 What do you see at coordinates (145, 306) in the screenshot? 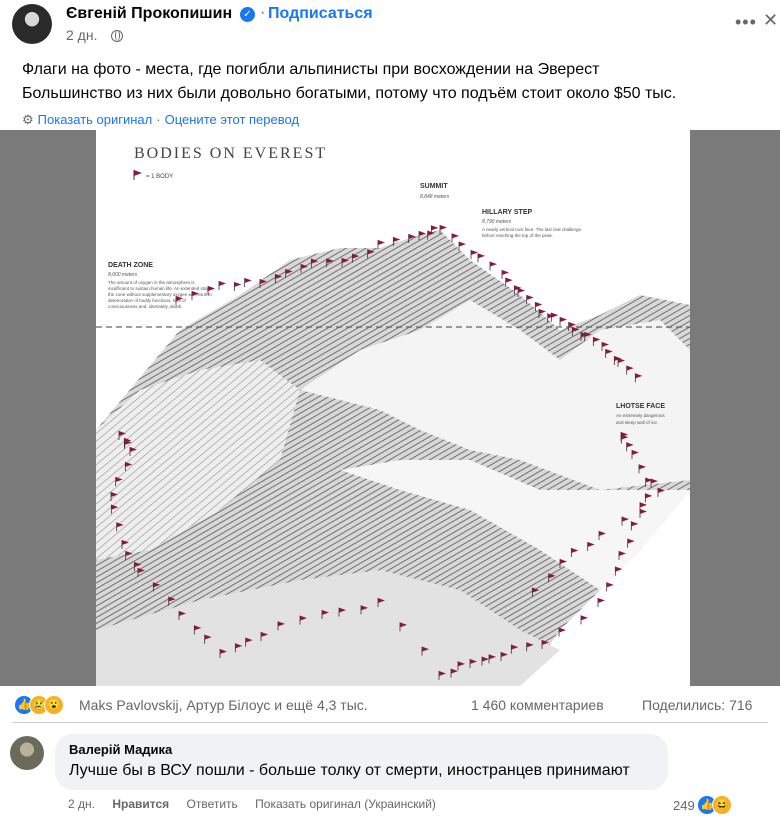
I see `svg-text:consciousness and, ultimately,: consciousness and, ultimately, death.` at bounding box center [145, 306].